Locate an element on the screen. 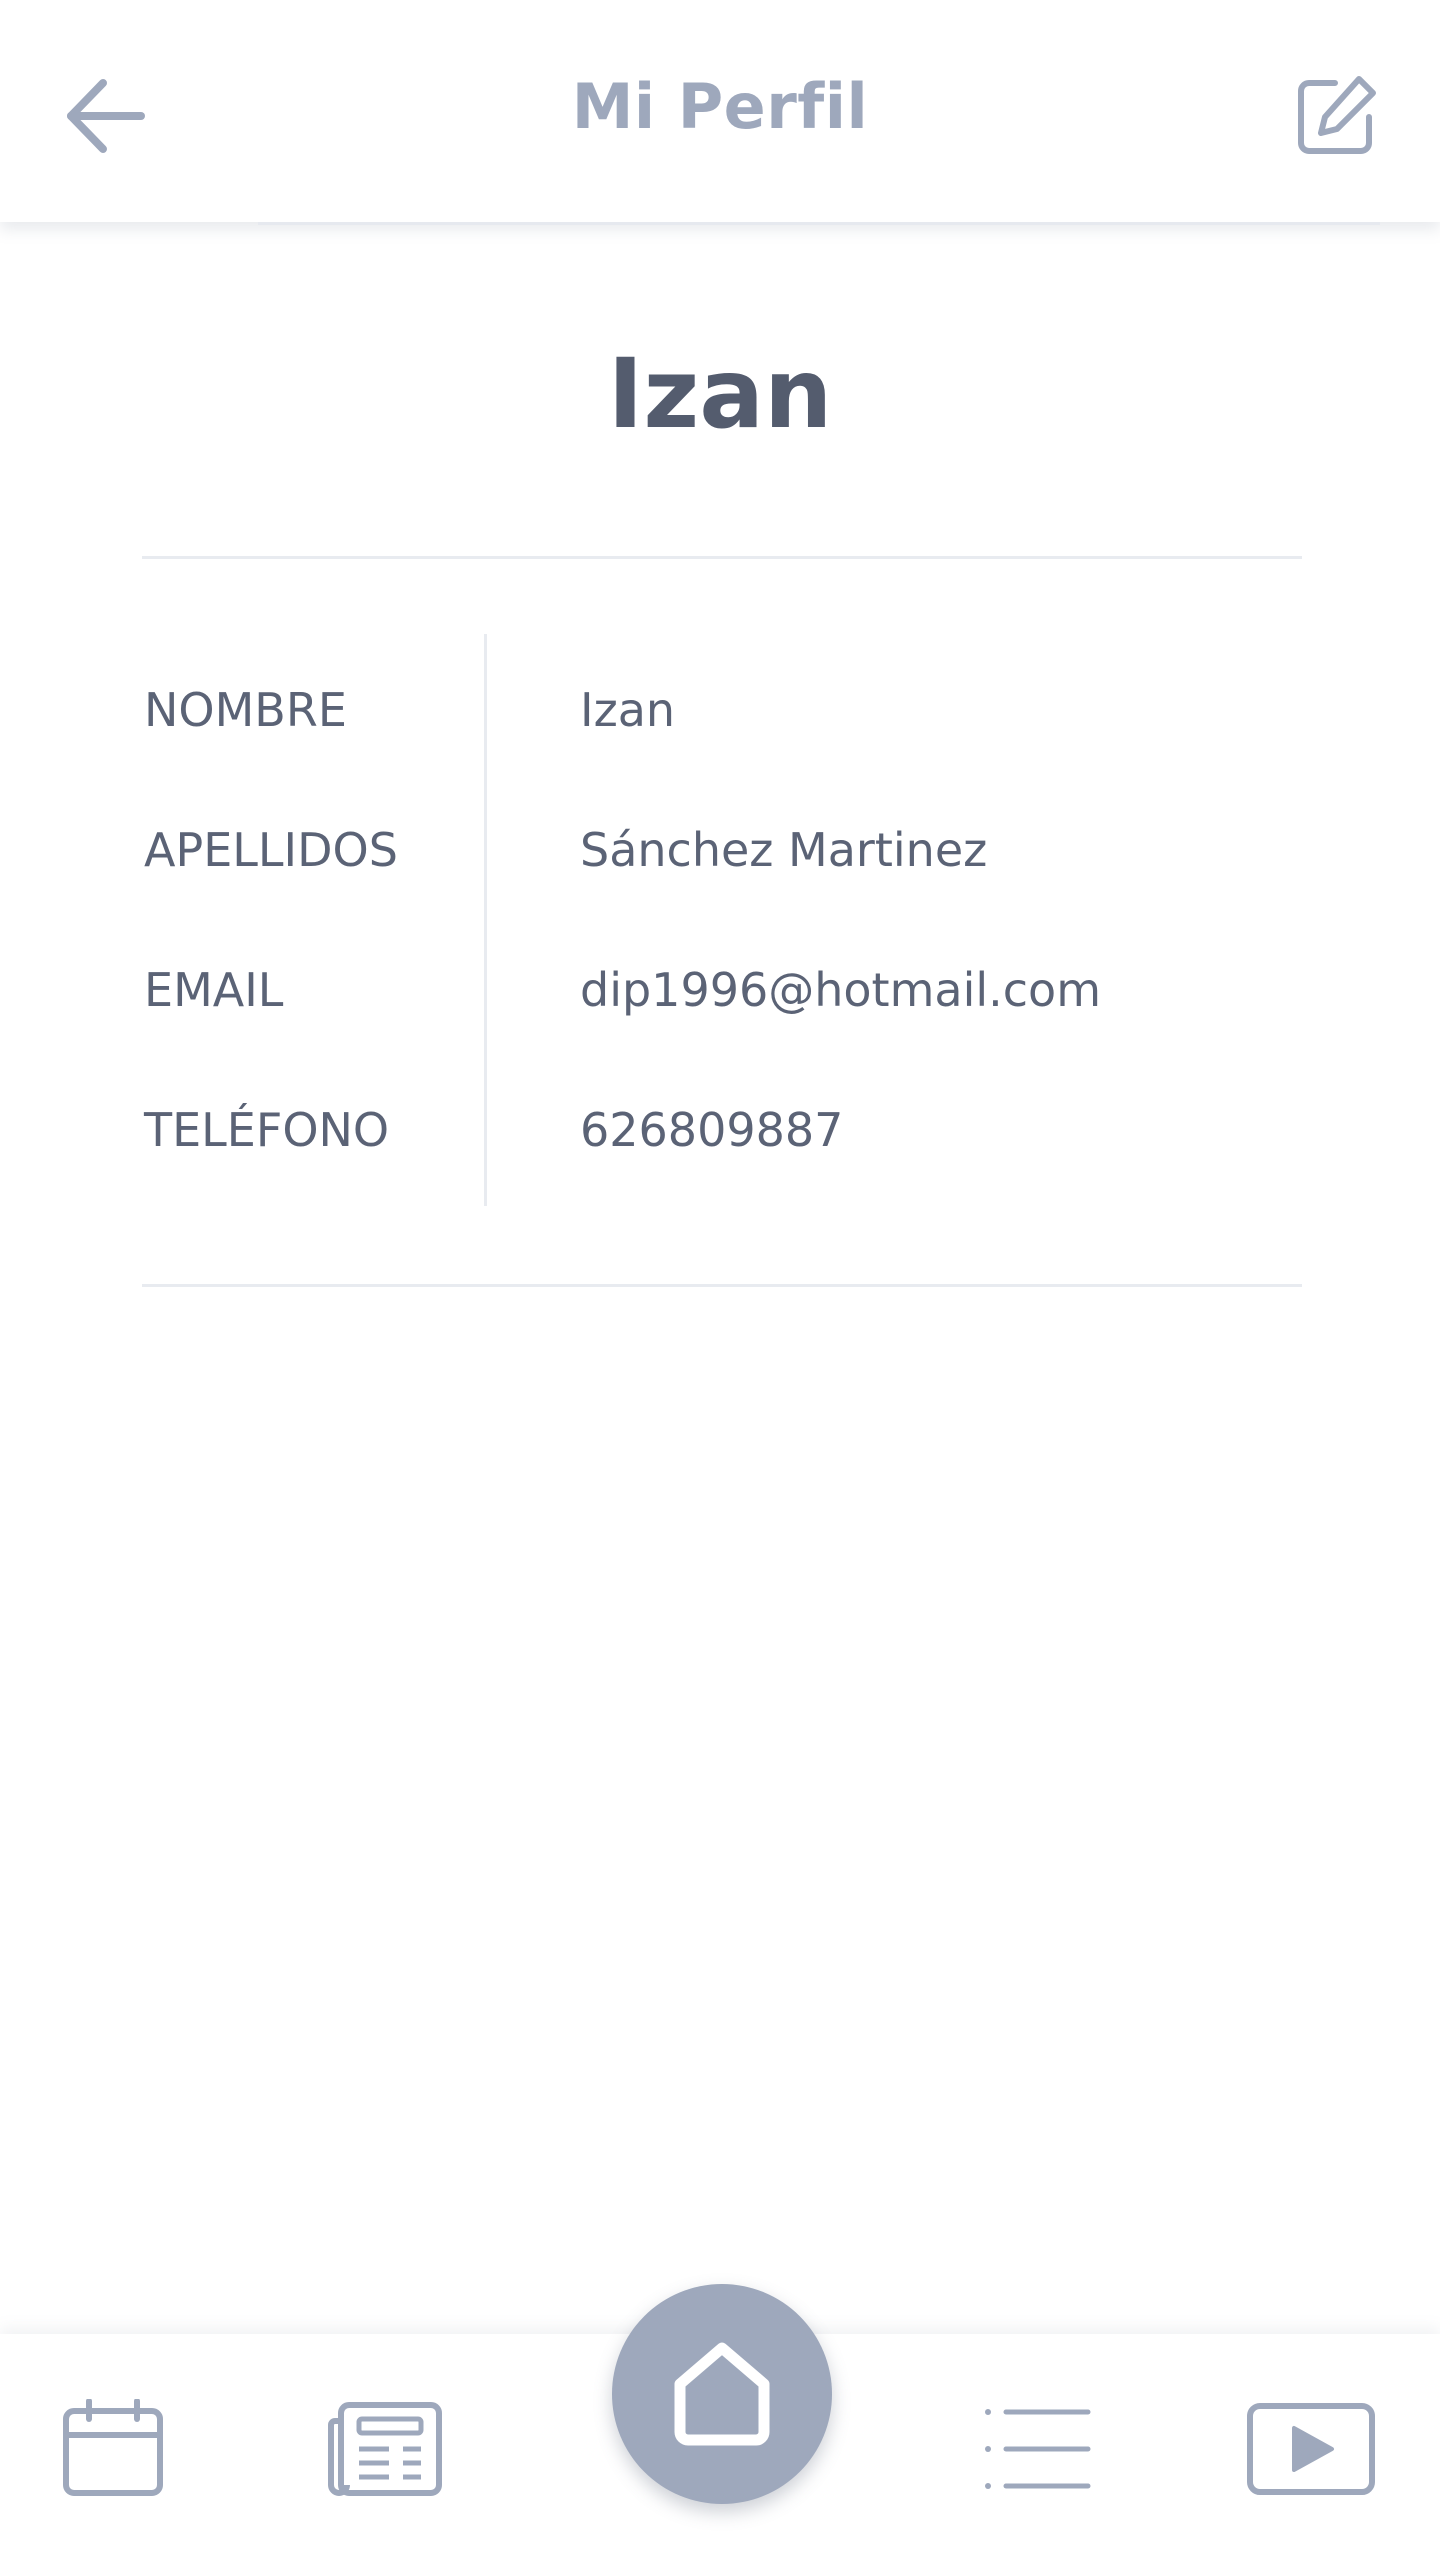  edit-profile-button is located at coordinates (1336, 116).